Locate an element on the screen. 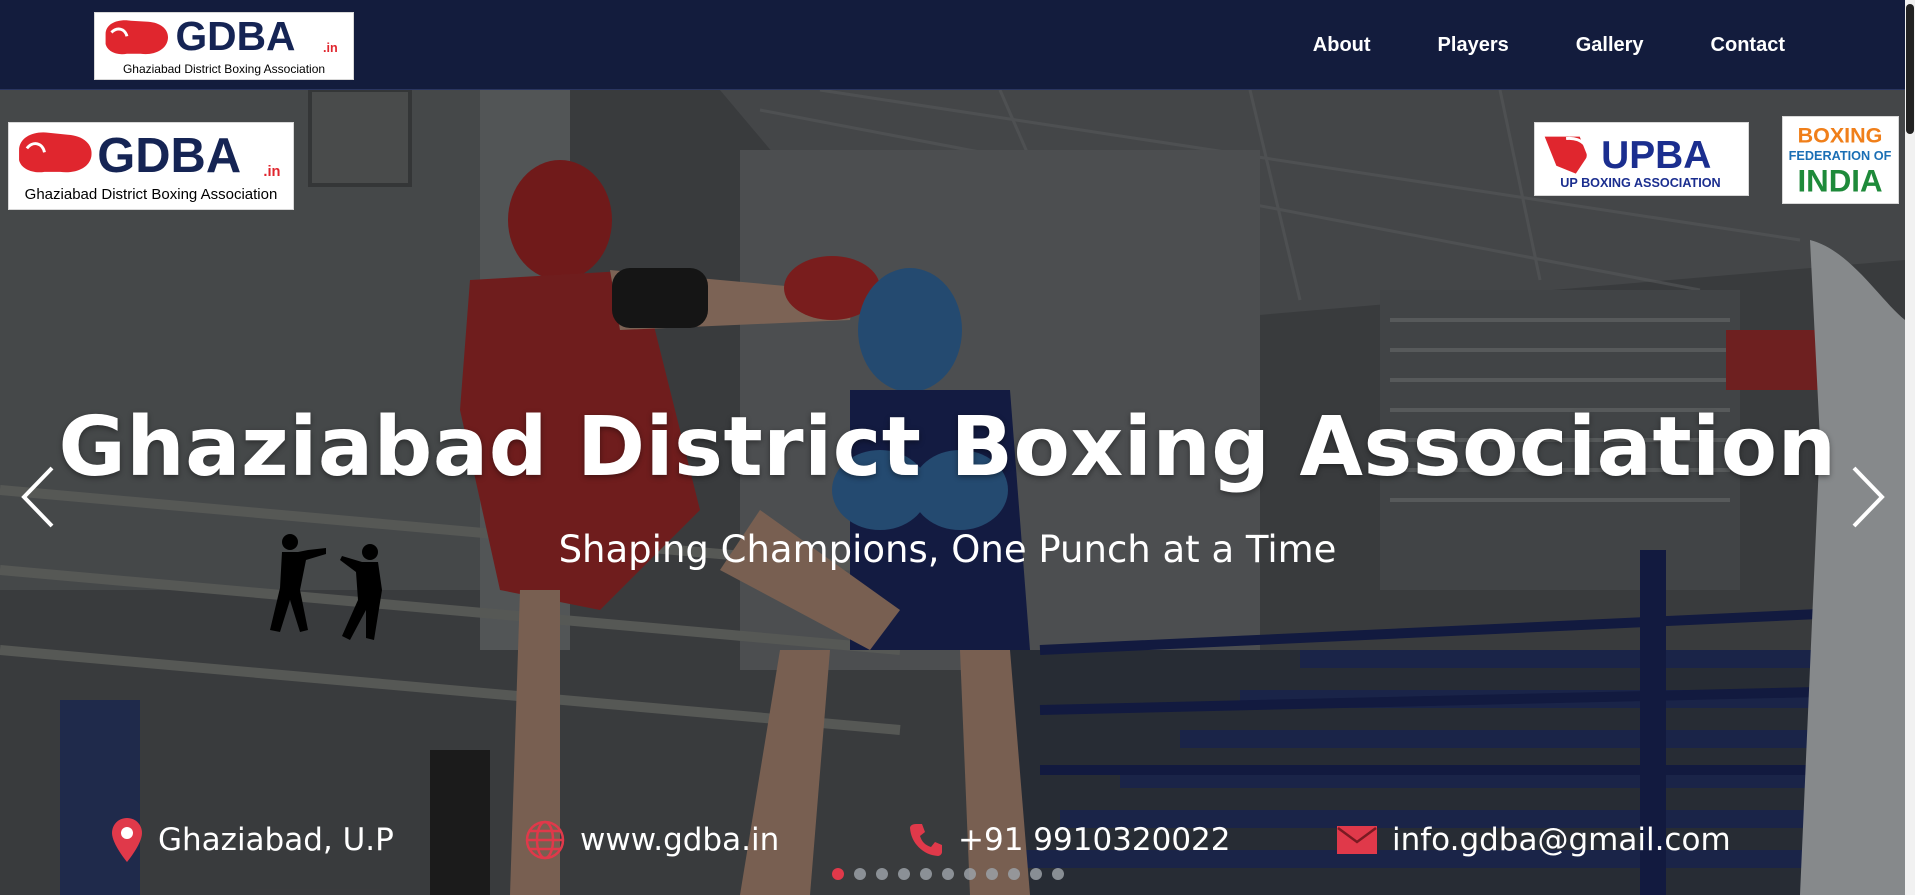  contact-email-text: info.gdba@gmail.com is located at coordinates (1561, 840).